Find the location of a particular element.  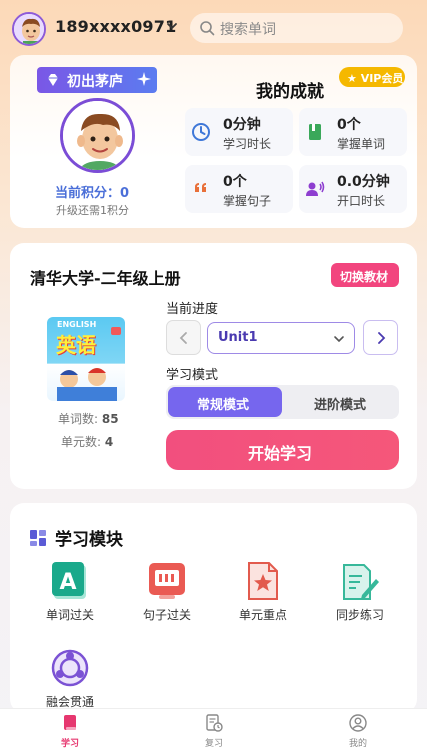

textbook-cover: ENGLISH 英语 is located at coordinates (86, 359).